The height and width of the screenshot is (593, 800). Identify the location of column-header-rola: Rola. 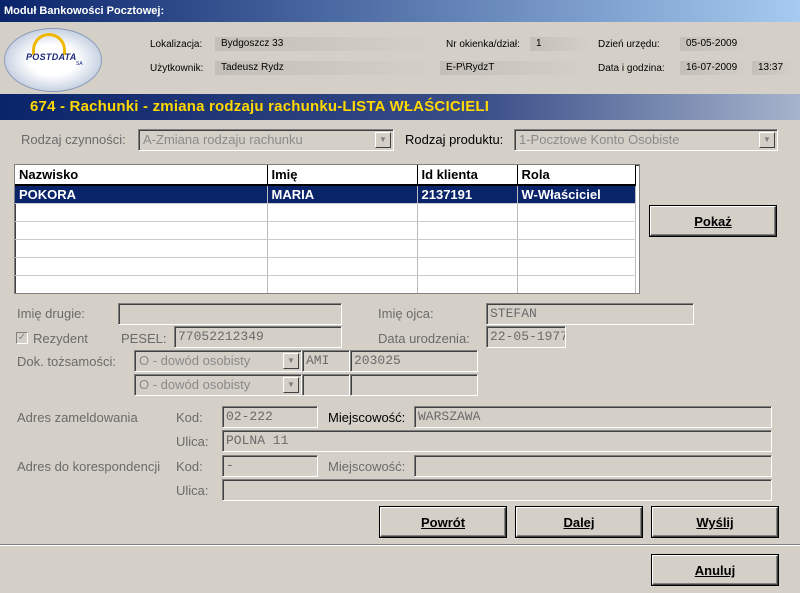
(576, 175).